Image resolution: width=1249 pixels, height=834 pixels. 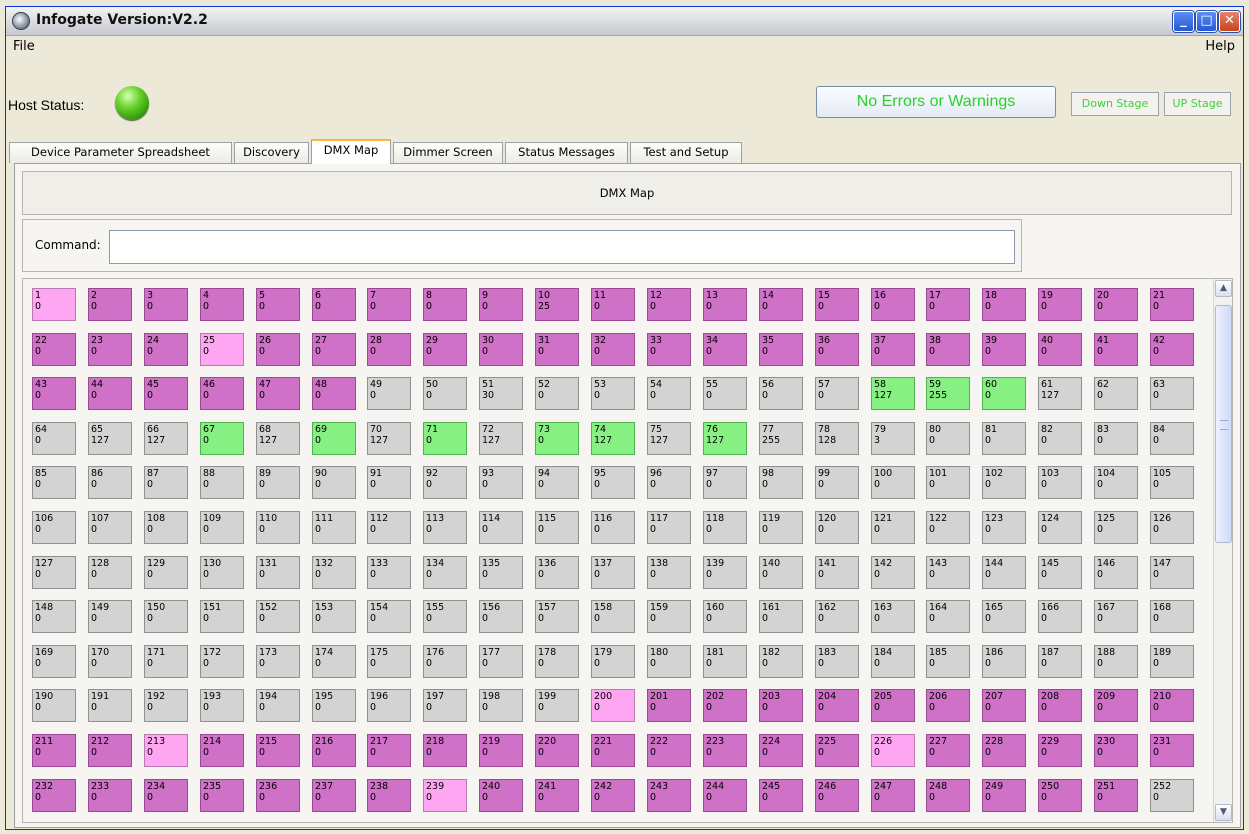 I want to click on dmx-channel-cell: 12 0, so click(x=669, y=304).